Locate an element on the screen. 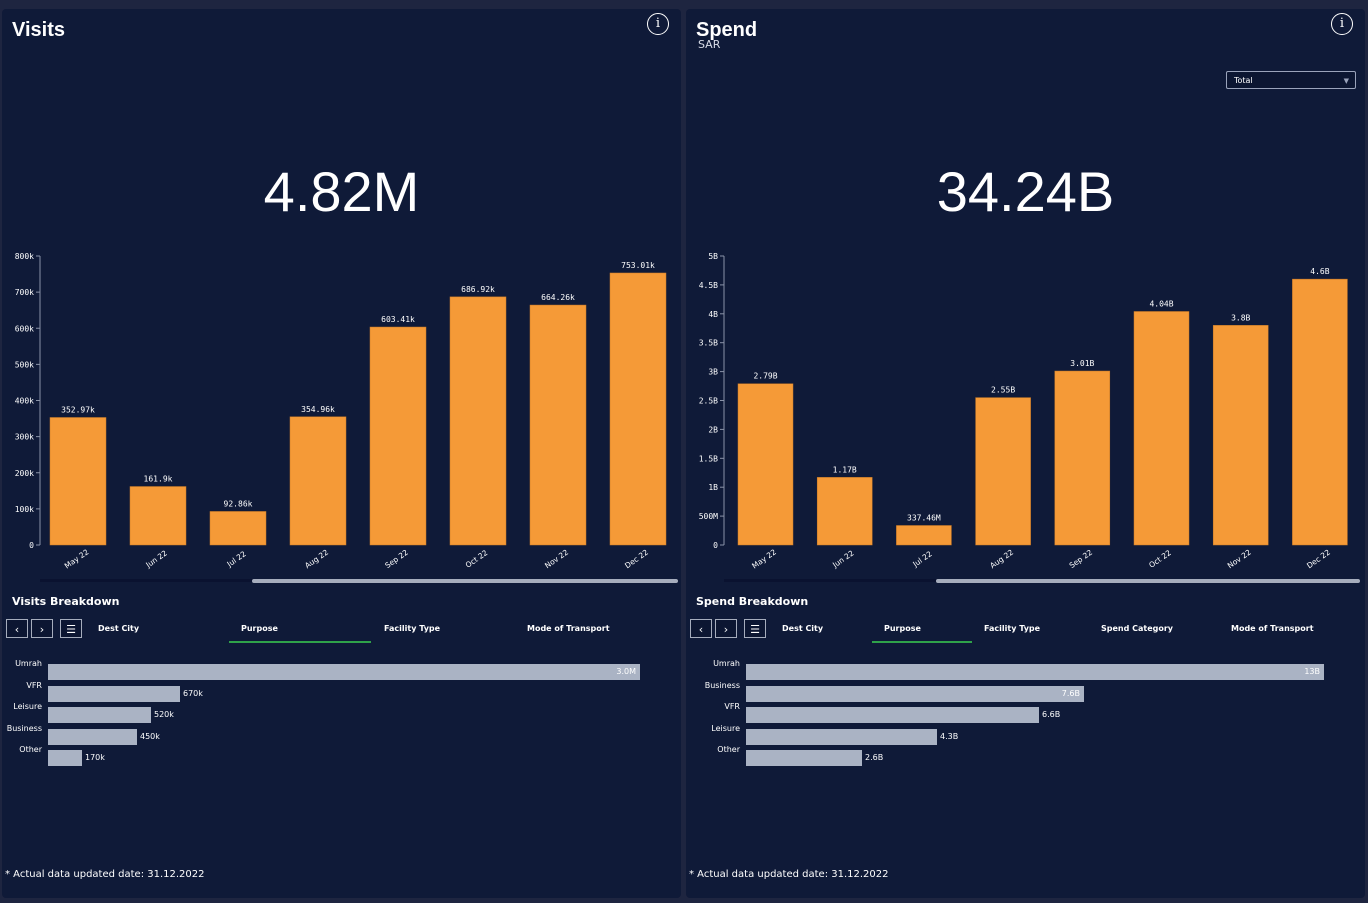 This screenshot has height=903, width=1368. x-tick-label: Jun 22 is located at coordinates (843, 559).